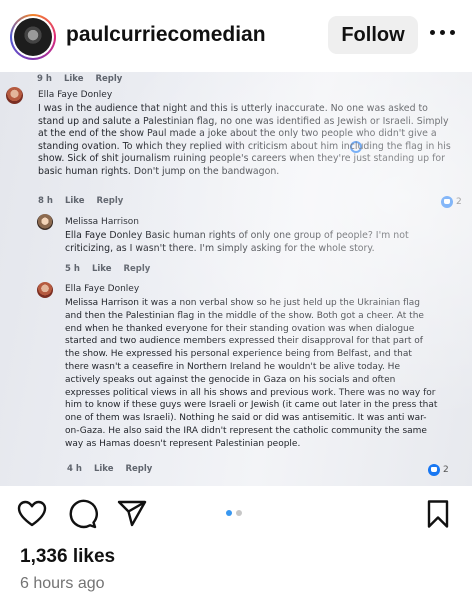 The image size is (472, 600). What do you see at coordinates (166, 35) in the screenshot?
I see `username: paulcurriecomedian` at bounding box center [166, 35].